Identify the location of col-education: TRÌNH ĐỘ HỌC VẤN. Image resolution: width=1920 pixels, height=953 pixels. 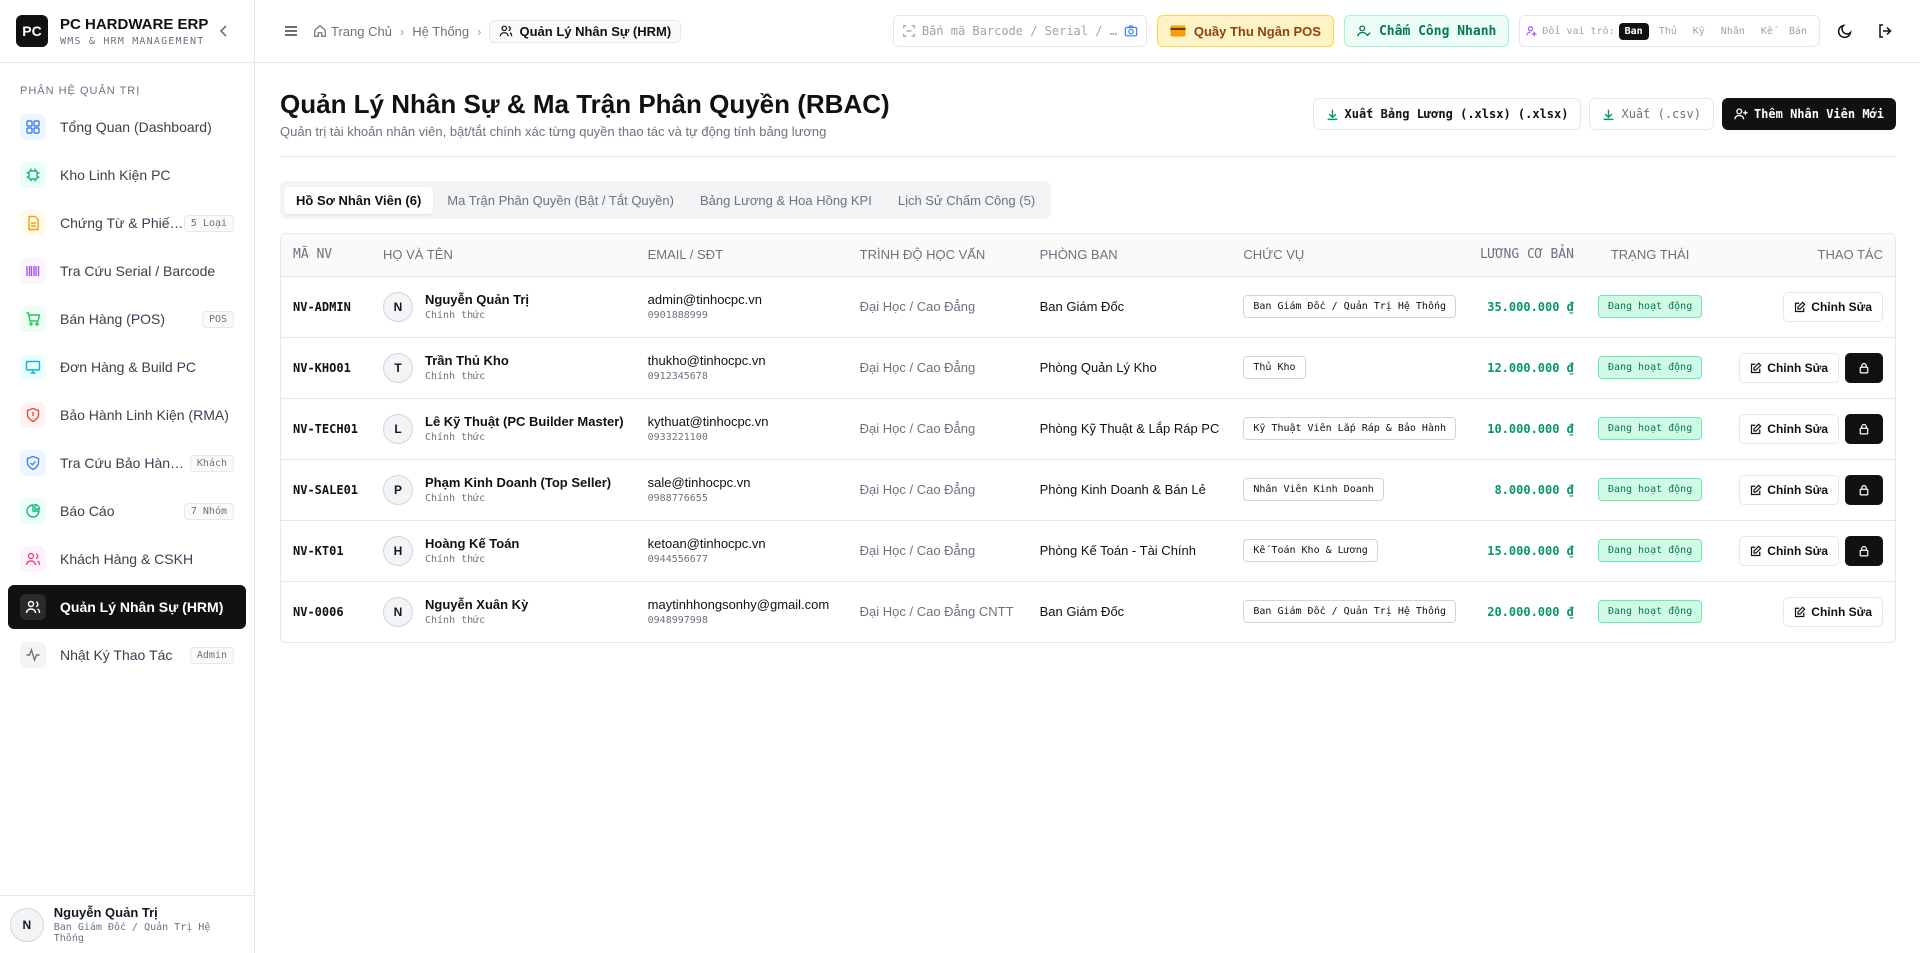
(937, 255).